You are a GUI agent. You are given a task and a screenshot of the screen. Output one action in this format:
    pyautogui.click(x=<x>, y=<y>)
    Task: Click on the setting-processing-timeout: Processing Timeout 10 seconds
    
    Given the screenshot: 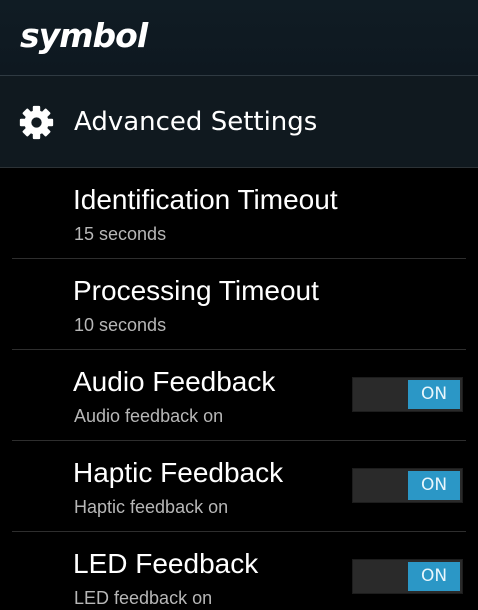 What is the action you would take?
    pyautogui.click(x=239, y=304)
    